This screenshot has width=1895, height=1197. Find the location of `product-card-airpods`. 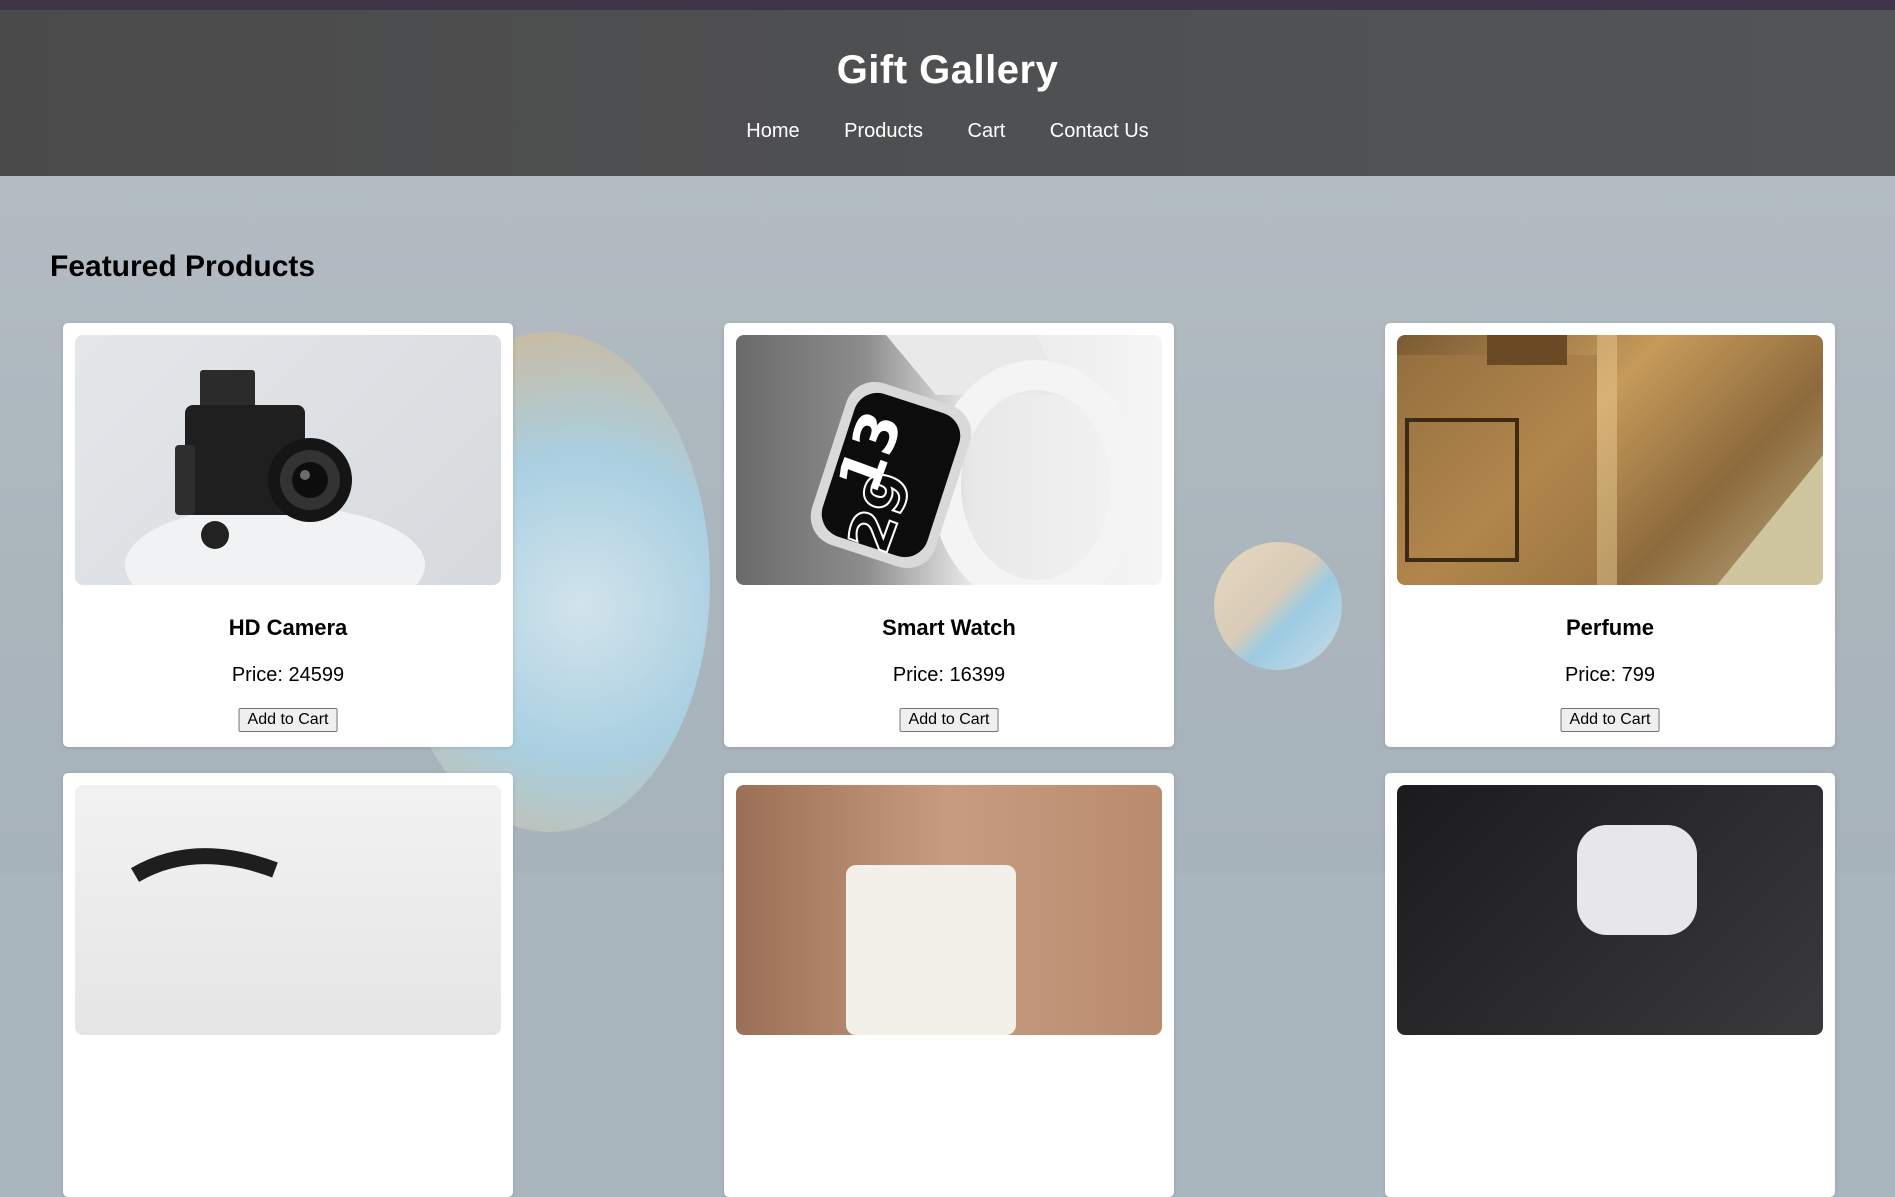

product-card-airpods is located at coordinates (1610, 985).